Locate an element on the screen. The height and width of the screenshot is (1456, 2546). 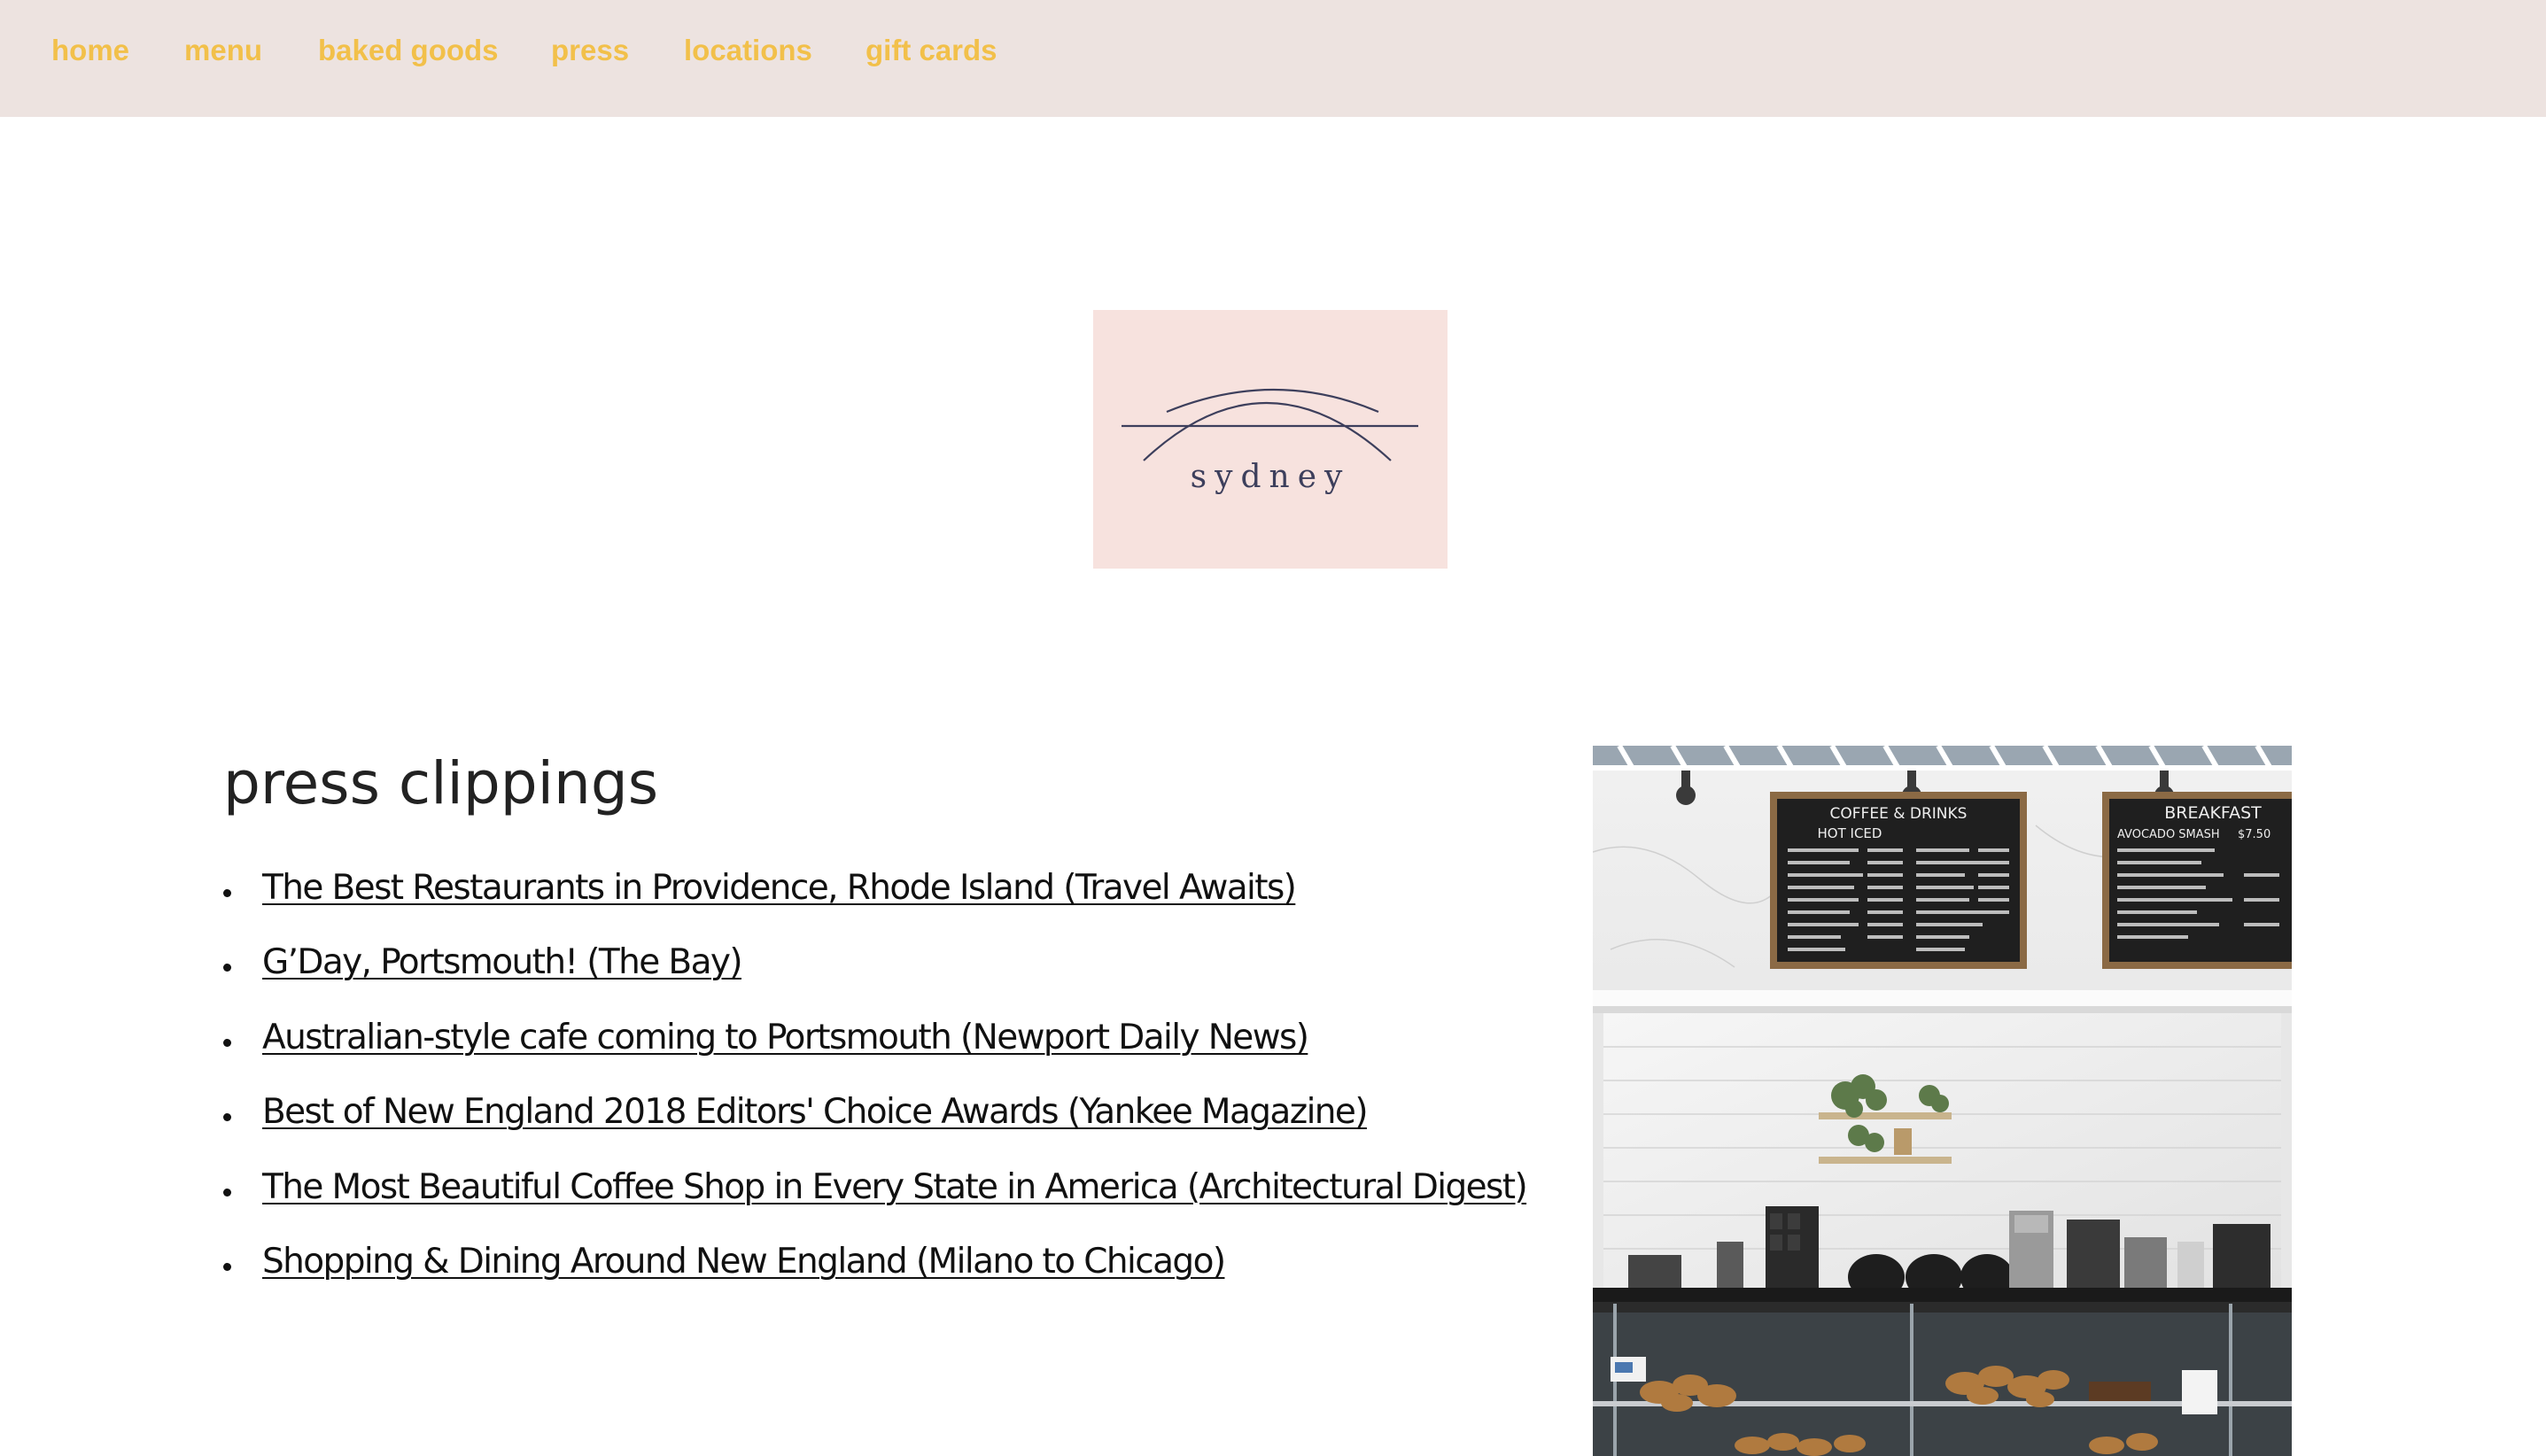
nav-locations-link: locations is located at coordinates (748, 50).